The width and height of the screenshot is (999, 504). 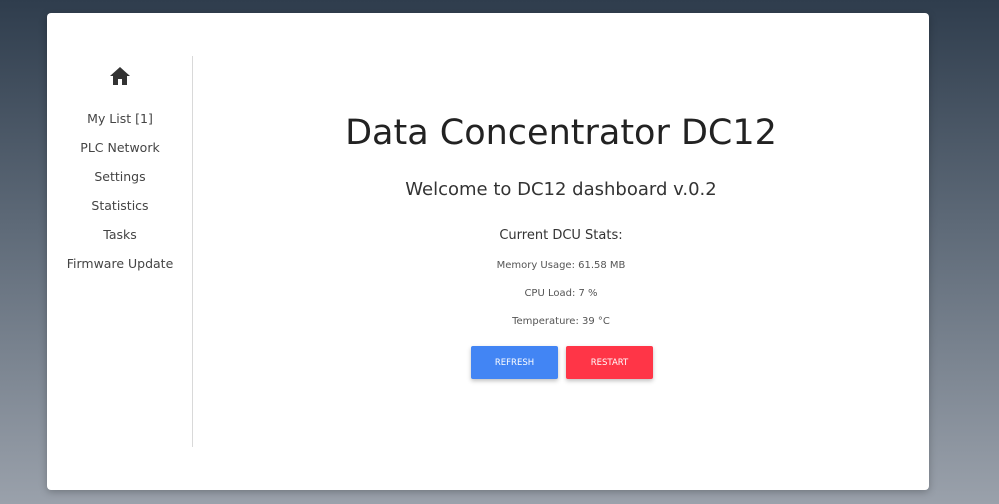 I want to click on memory-usage: Memory Usage: 61.58 MB, so click(x=561, y=265).